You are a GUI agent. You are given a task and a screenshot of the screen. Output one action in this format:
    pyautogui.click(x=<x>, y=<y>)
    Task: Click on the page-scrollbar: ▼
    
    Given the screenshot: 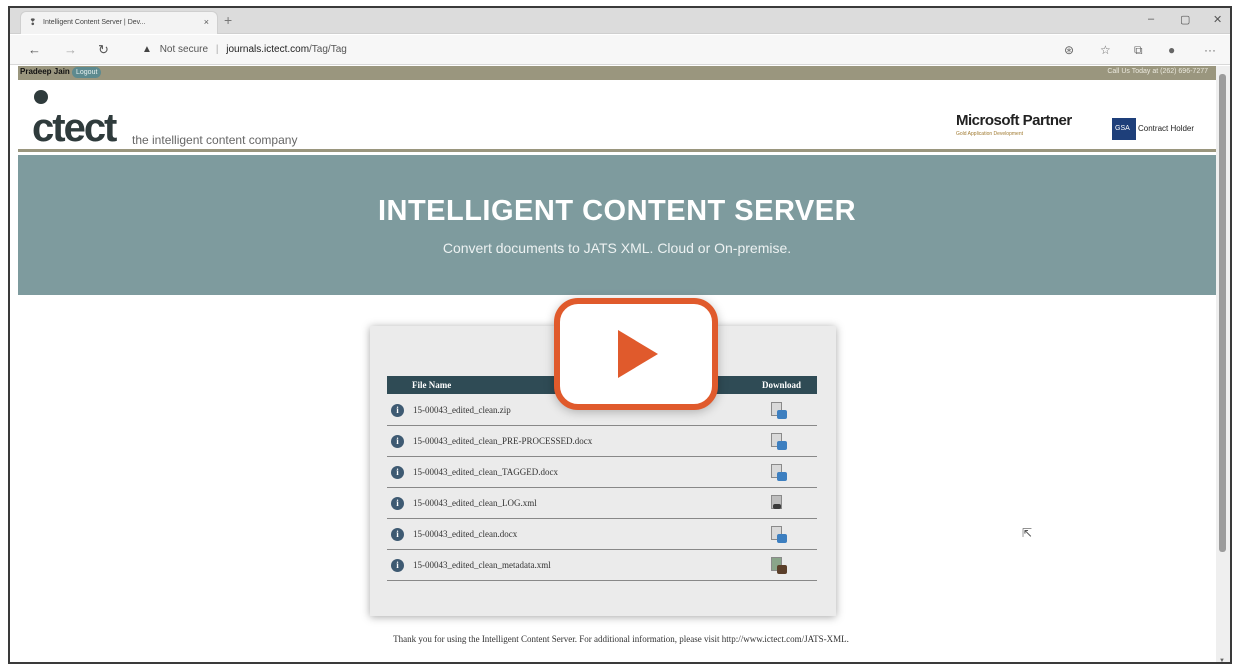 What is the action you would take?
    pyautogui.click(x=1223, y=364)
    